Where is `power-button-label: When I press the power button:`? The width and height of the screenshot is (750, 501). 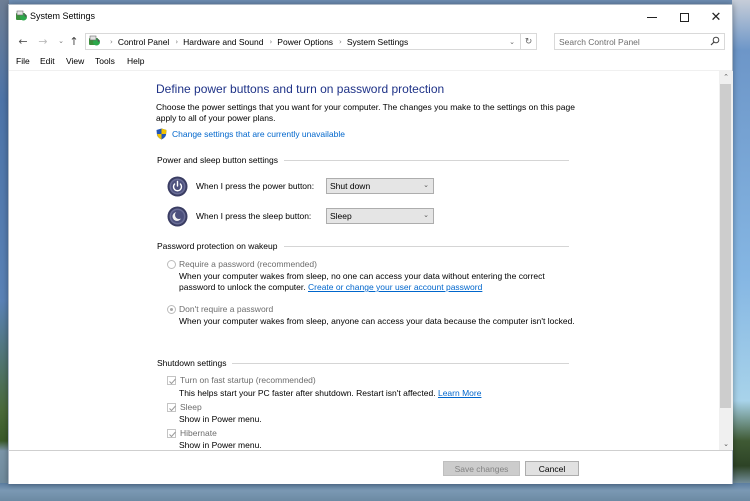 power-button-label: When I press the power button: is located at coordinates (255, 186).